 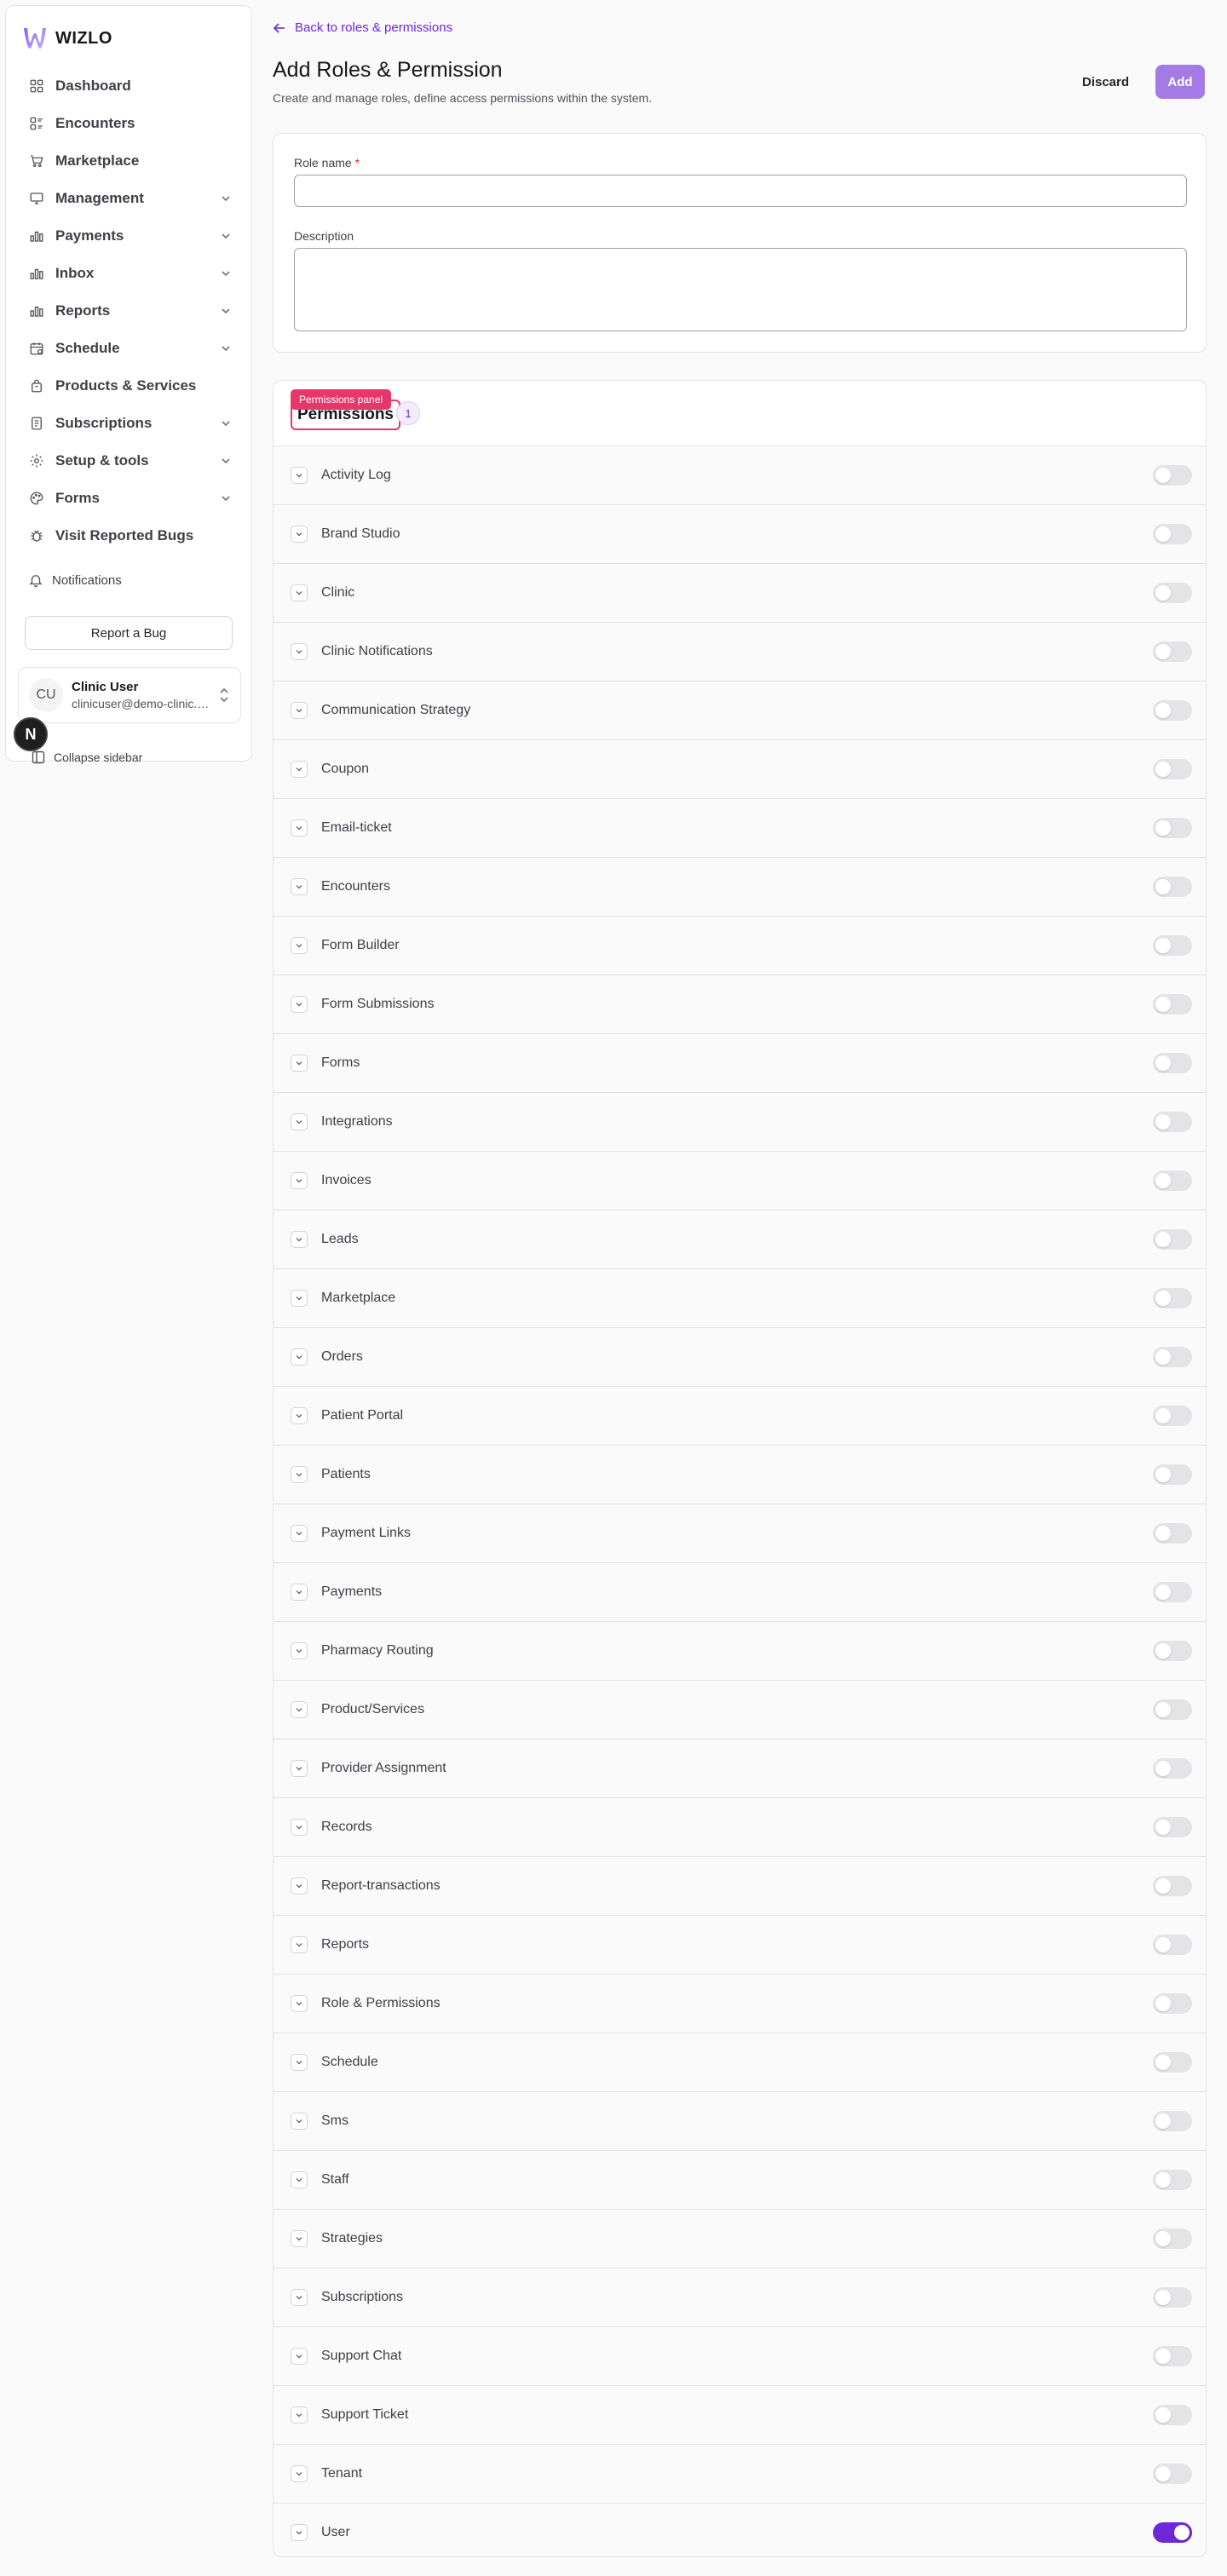 What do you see at coordinates (740, 290) in the screenshot?
I see `description-textarea` at bounding box center [740, 290].